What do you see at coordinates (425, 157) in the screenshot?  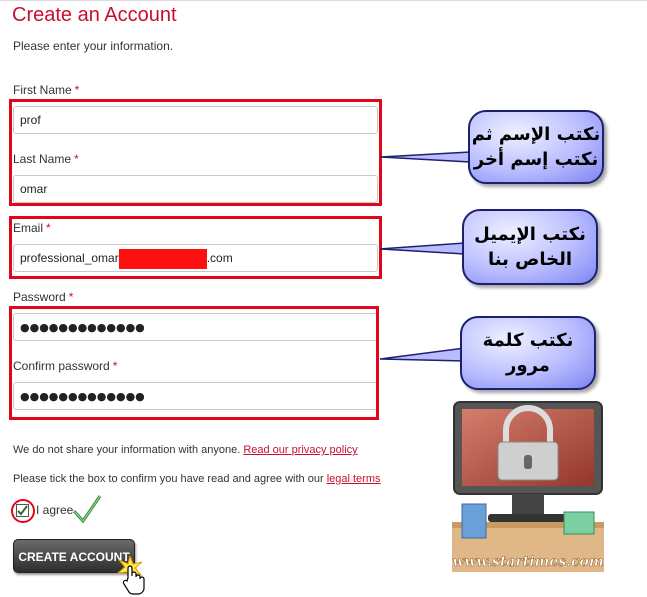 I see `name-callout-pointer` at bounding box center [425, 157].